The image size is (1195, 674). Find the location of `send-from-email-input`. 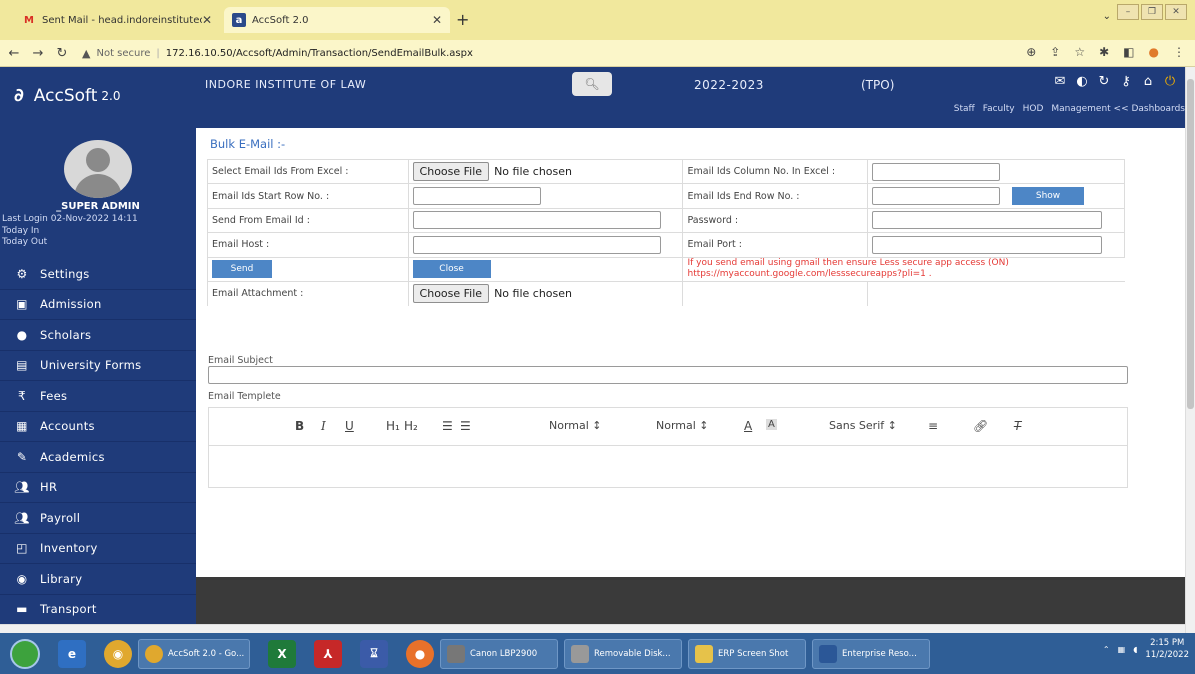

send-from-email-input is located at coordinates (536, 220).